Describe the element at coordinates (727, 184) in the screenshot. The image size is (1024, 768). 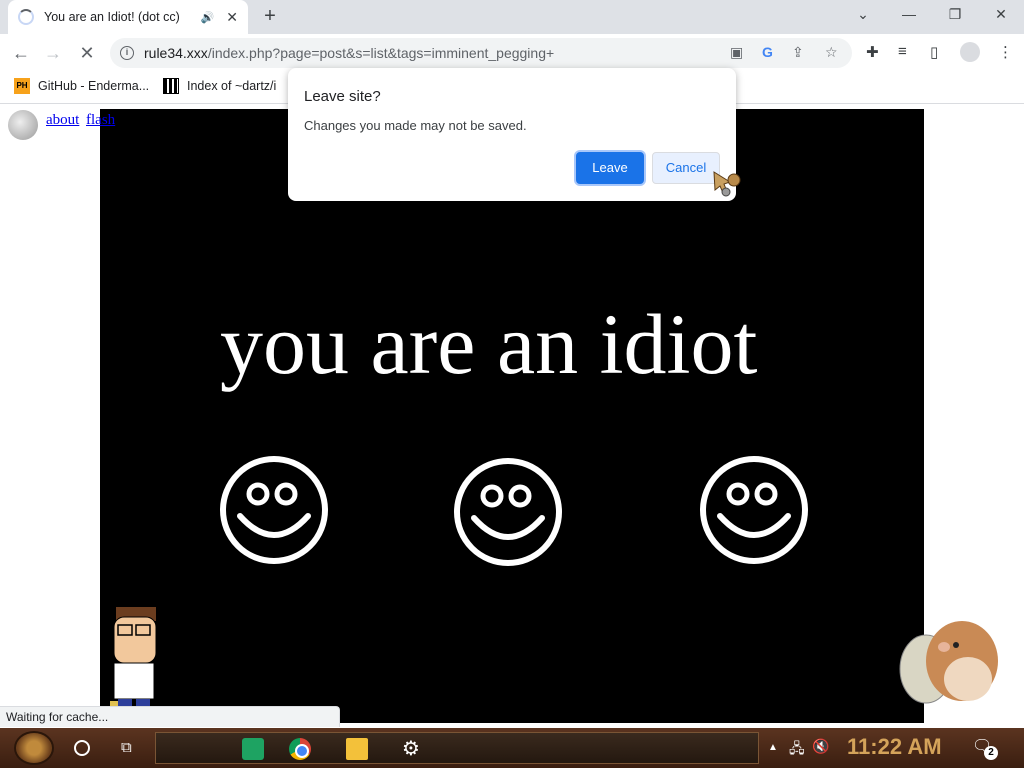
I see `animated-cursor-icon` at that location.